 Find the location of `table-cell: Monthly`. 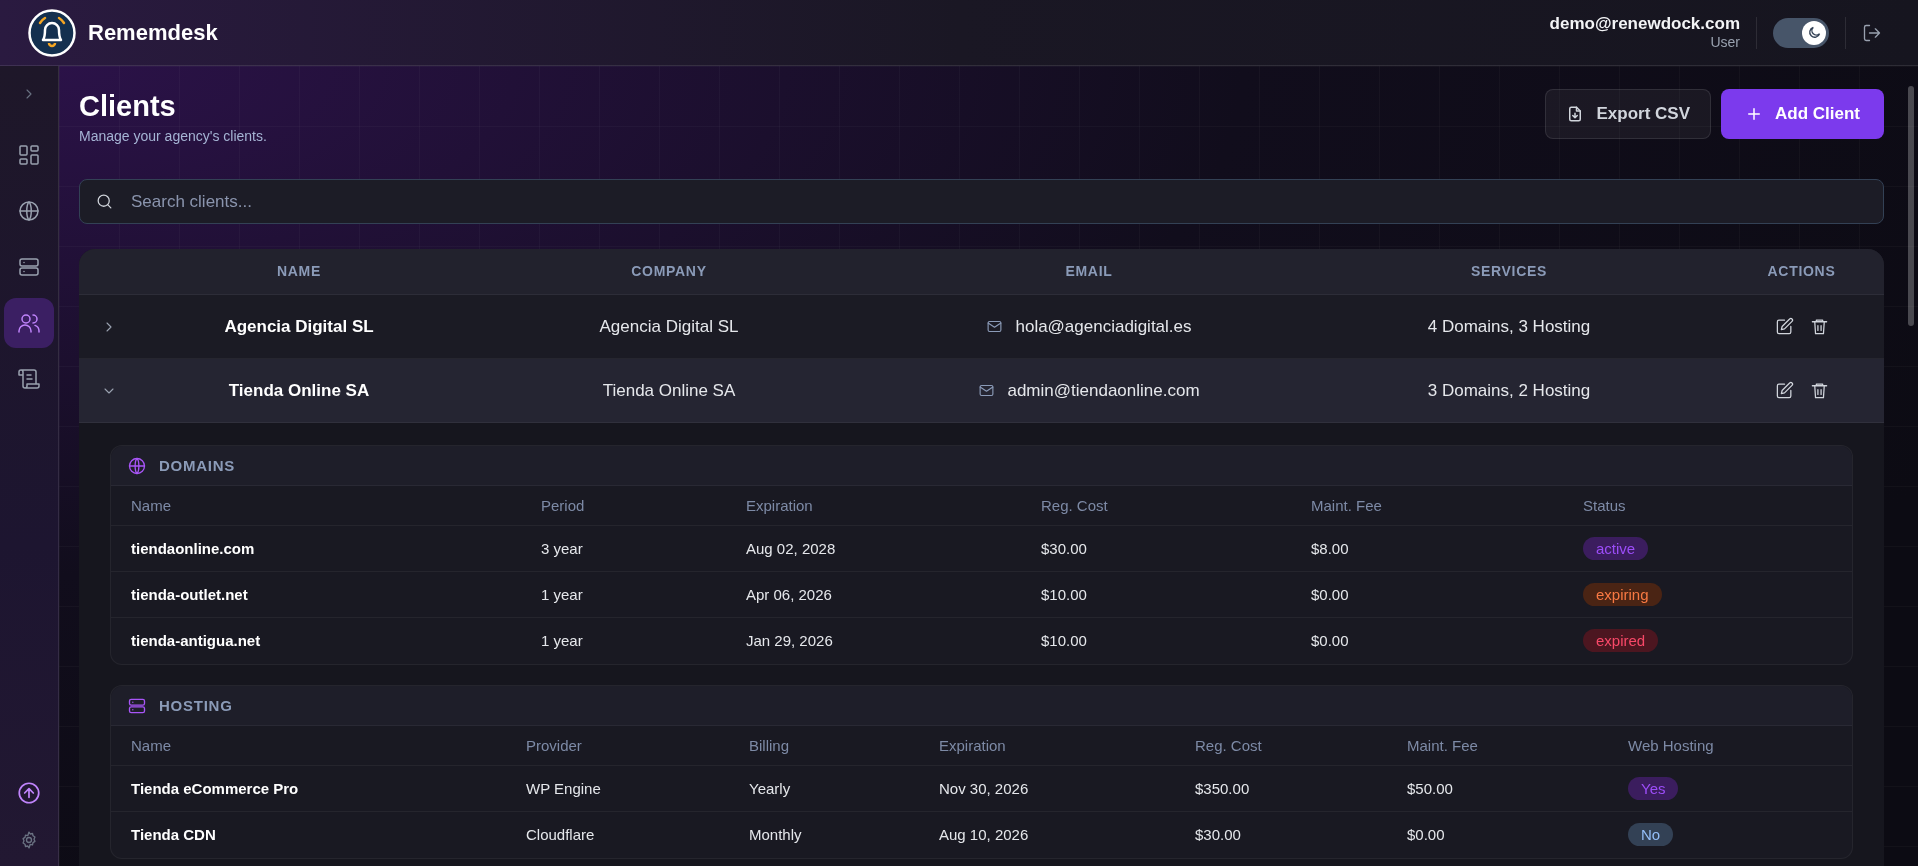

table-cell: Monthly is located at coordinates (775, 835).